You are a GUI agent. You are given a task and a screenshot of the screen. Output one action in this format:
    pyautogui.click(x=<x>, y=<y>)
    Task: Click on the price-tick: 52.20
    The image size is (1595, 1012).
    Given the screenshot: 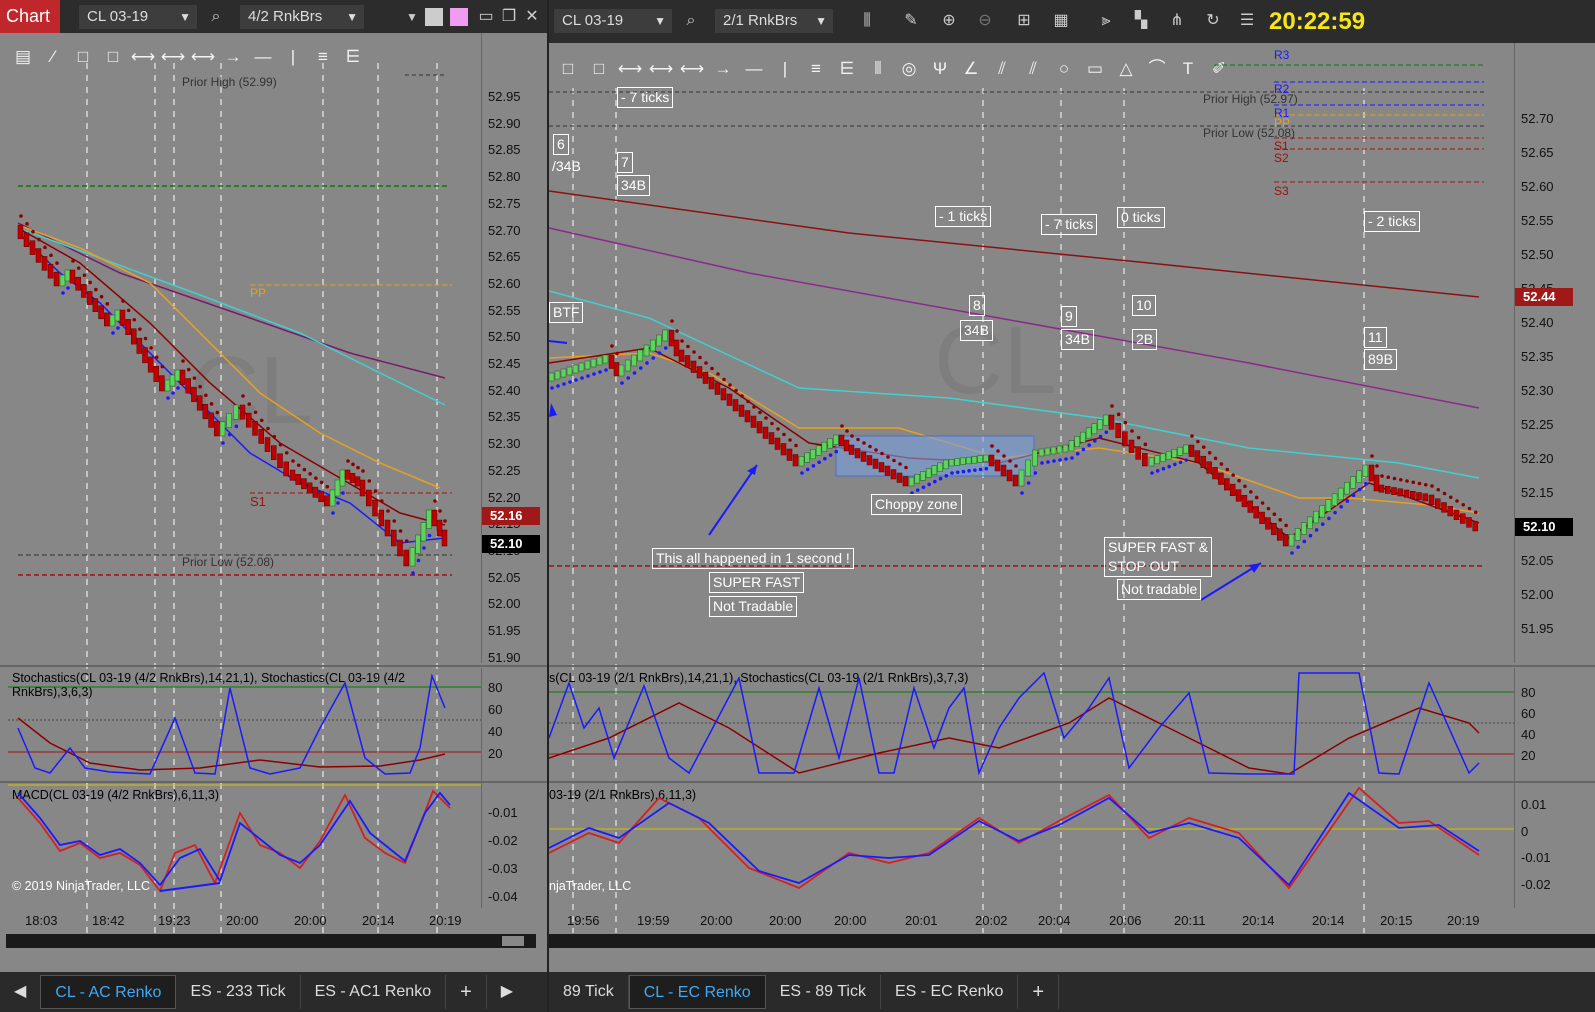 What is the action you would take?
    pyautogui.click(x=504, y=497)
    